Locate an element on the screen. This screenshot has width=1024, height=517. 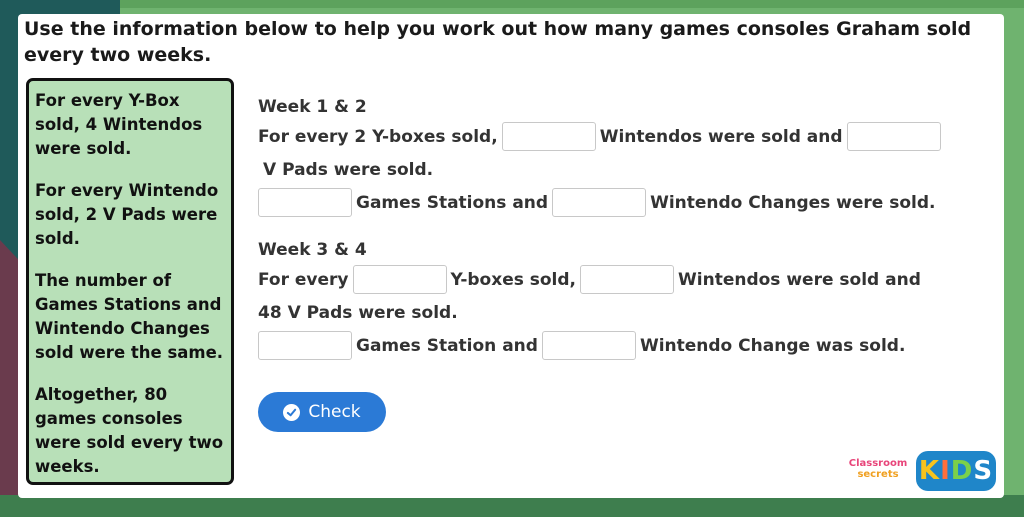
w34-wintendos-input is located at coordinates (627, 279).